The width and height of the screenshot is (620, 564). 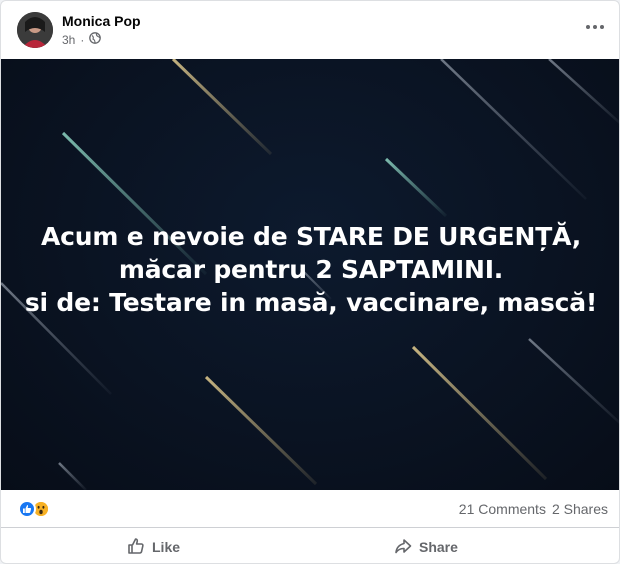 What do you see at coordinates (82, 39) in the screenshot?
I see `post-meta: 3h ·` at bounding box center [82, 39].